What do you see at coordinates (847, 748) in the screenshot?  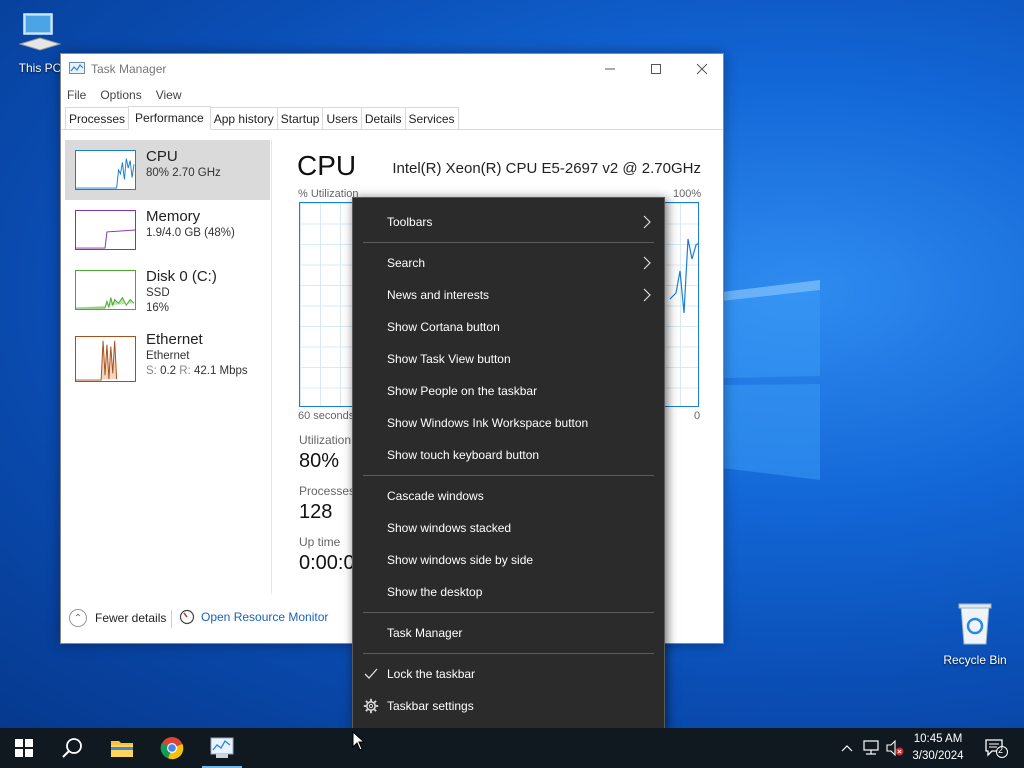 I see `show-hidden-icons-button` at bounding box center [847, 748].